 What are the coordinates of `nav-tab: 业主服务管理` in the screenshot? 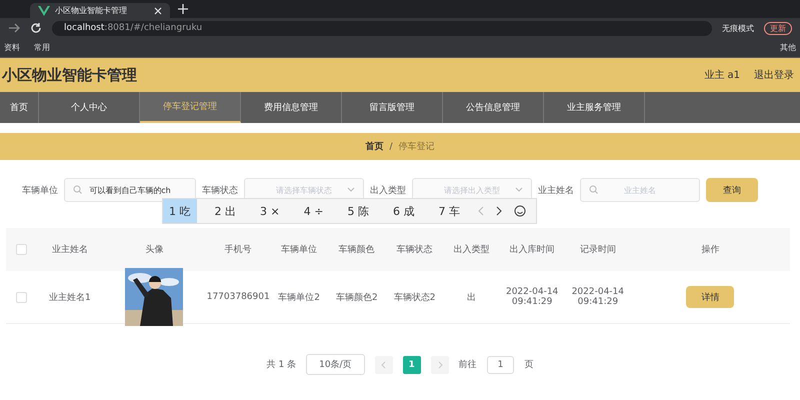 It's located at (594, 107).